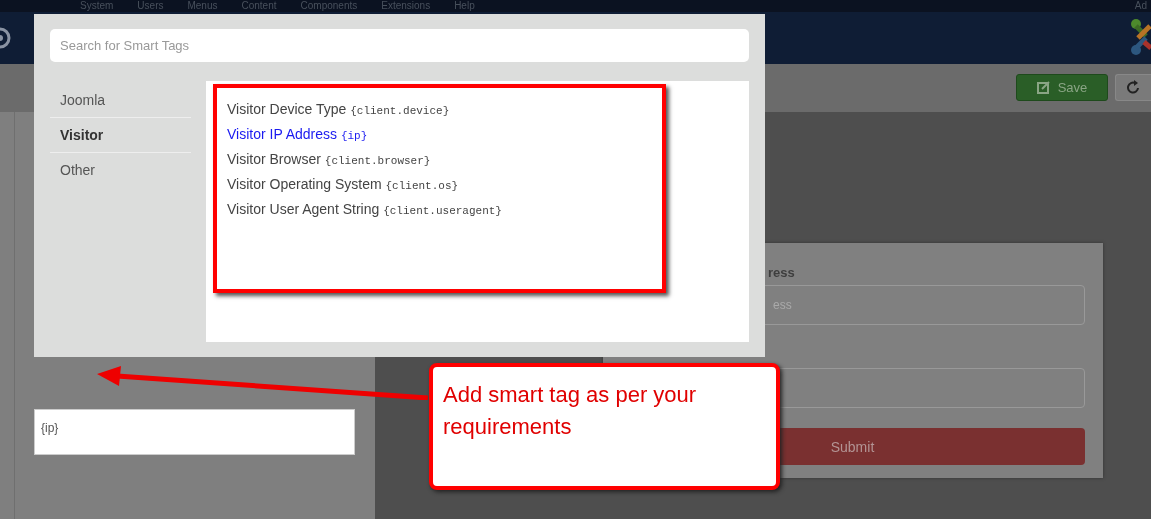 This screenshot has height=519, width=1151. Describe the element at coordinates (406, 6) in the screenshot. I see `menu-item: Extensions` at that location.